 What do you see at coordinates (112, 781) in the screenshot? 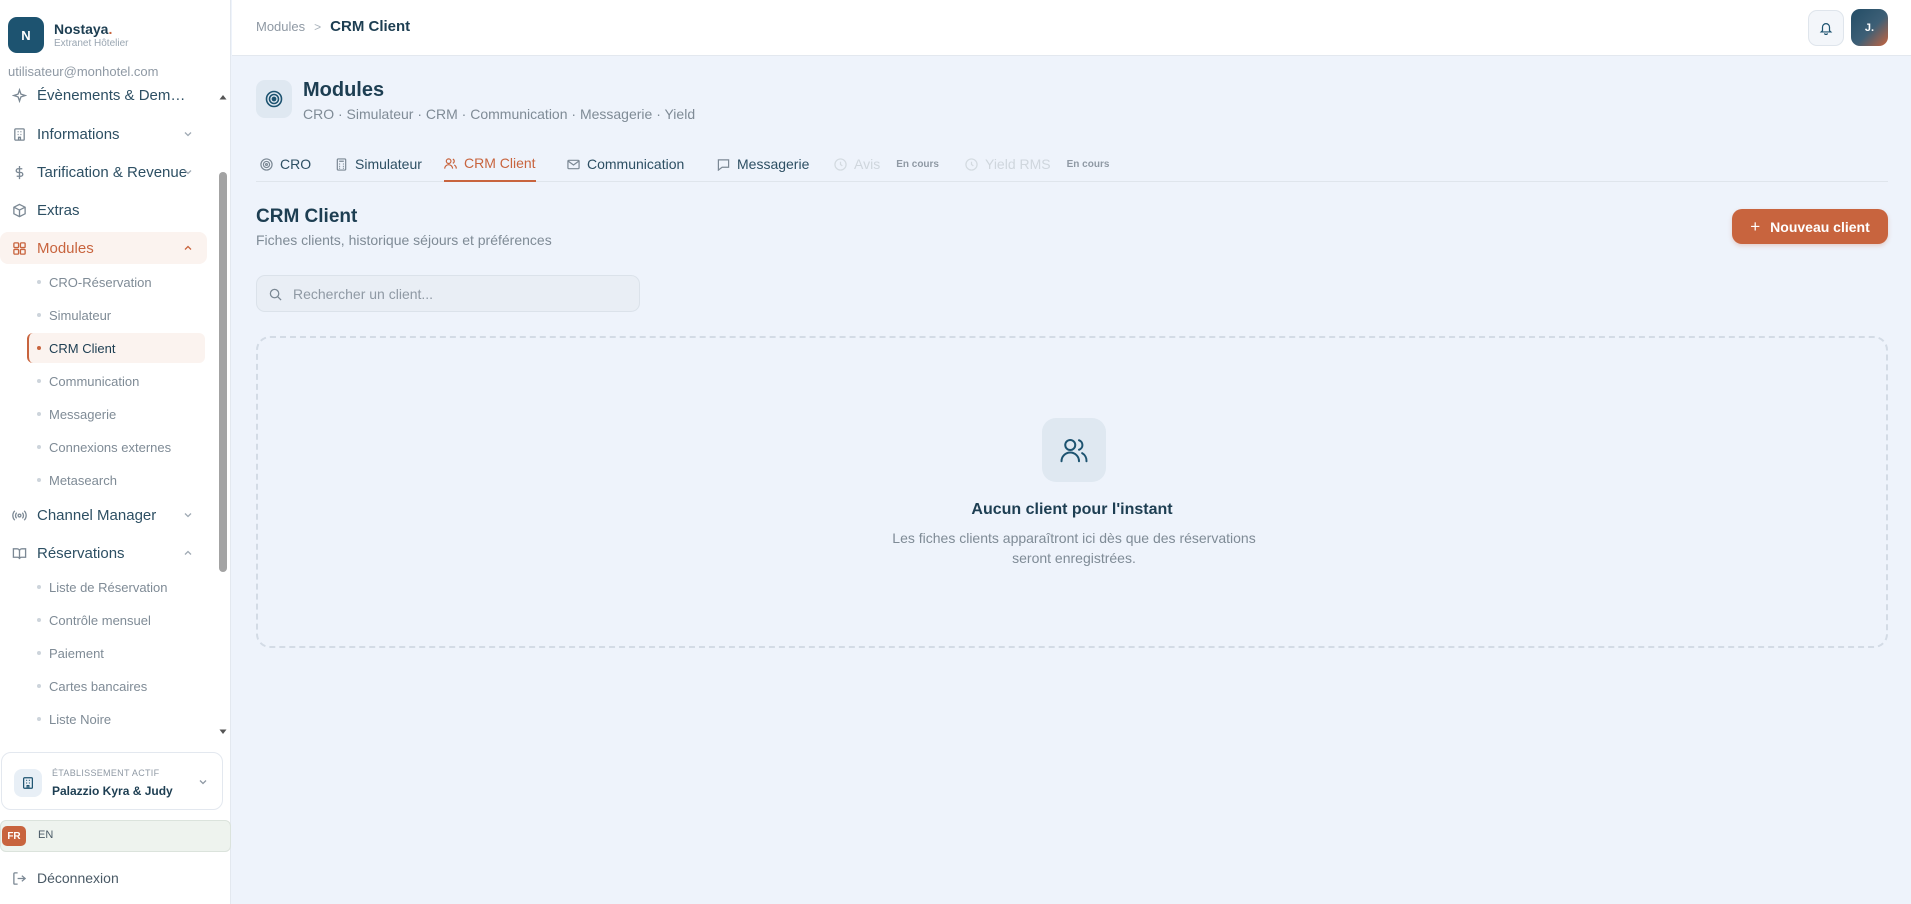
I see `establishment-switcher: ÉTABLISSEMENT ACTIF Palazzio Kyra & Judy` at bounding box center [112, 781].